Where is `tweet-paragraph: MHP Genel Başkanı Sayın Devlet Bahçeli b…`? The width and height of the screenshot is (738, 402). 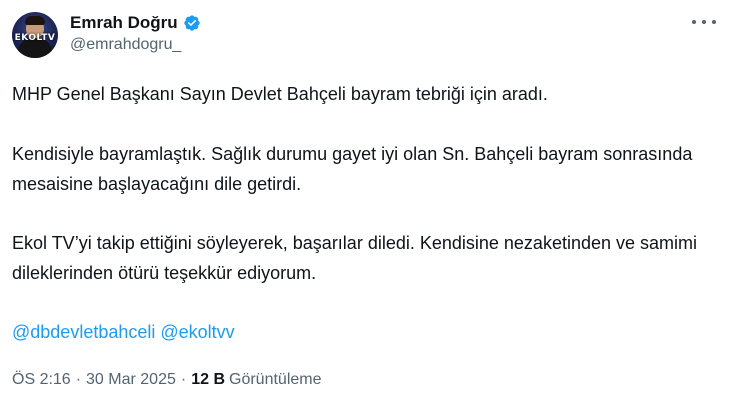 tweet-paragraph: MHP Genel Başkanı Sayın Devlet Bahçeli b… is located at coordinates (280, 94).